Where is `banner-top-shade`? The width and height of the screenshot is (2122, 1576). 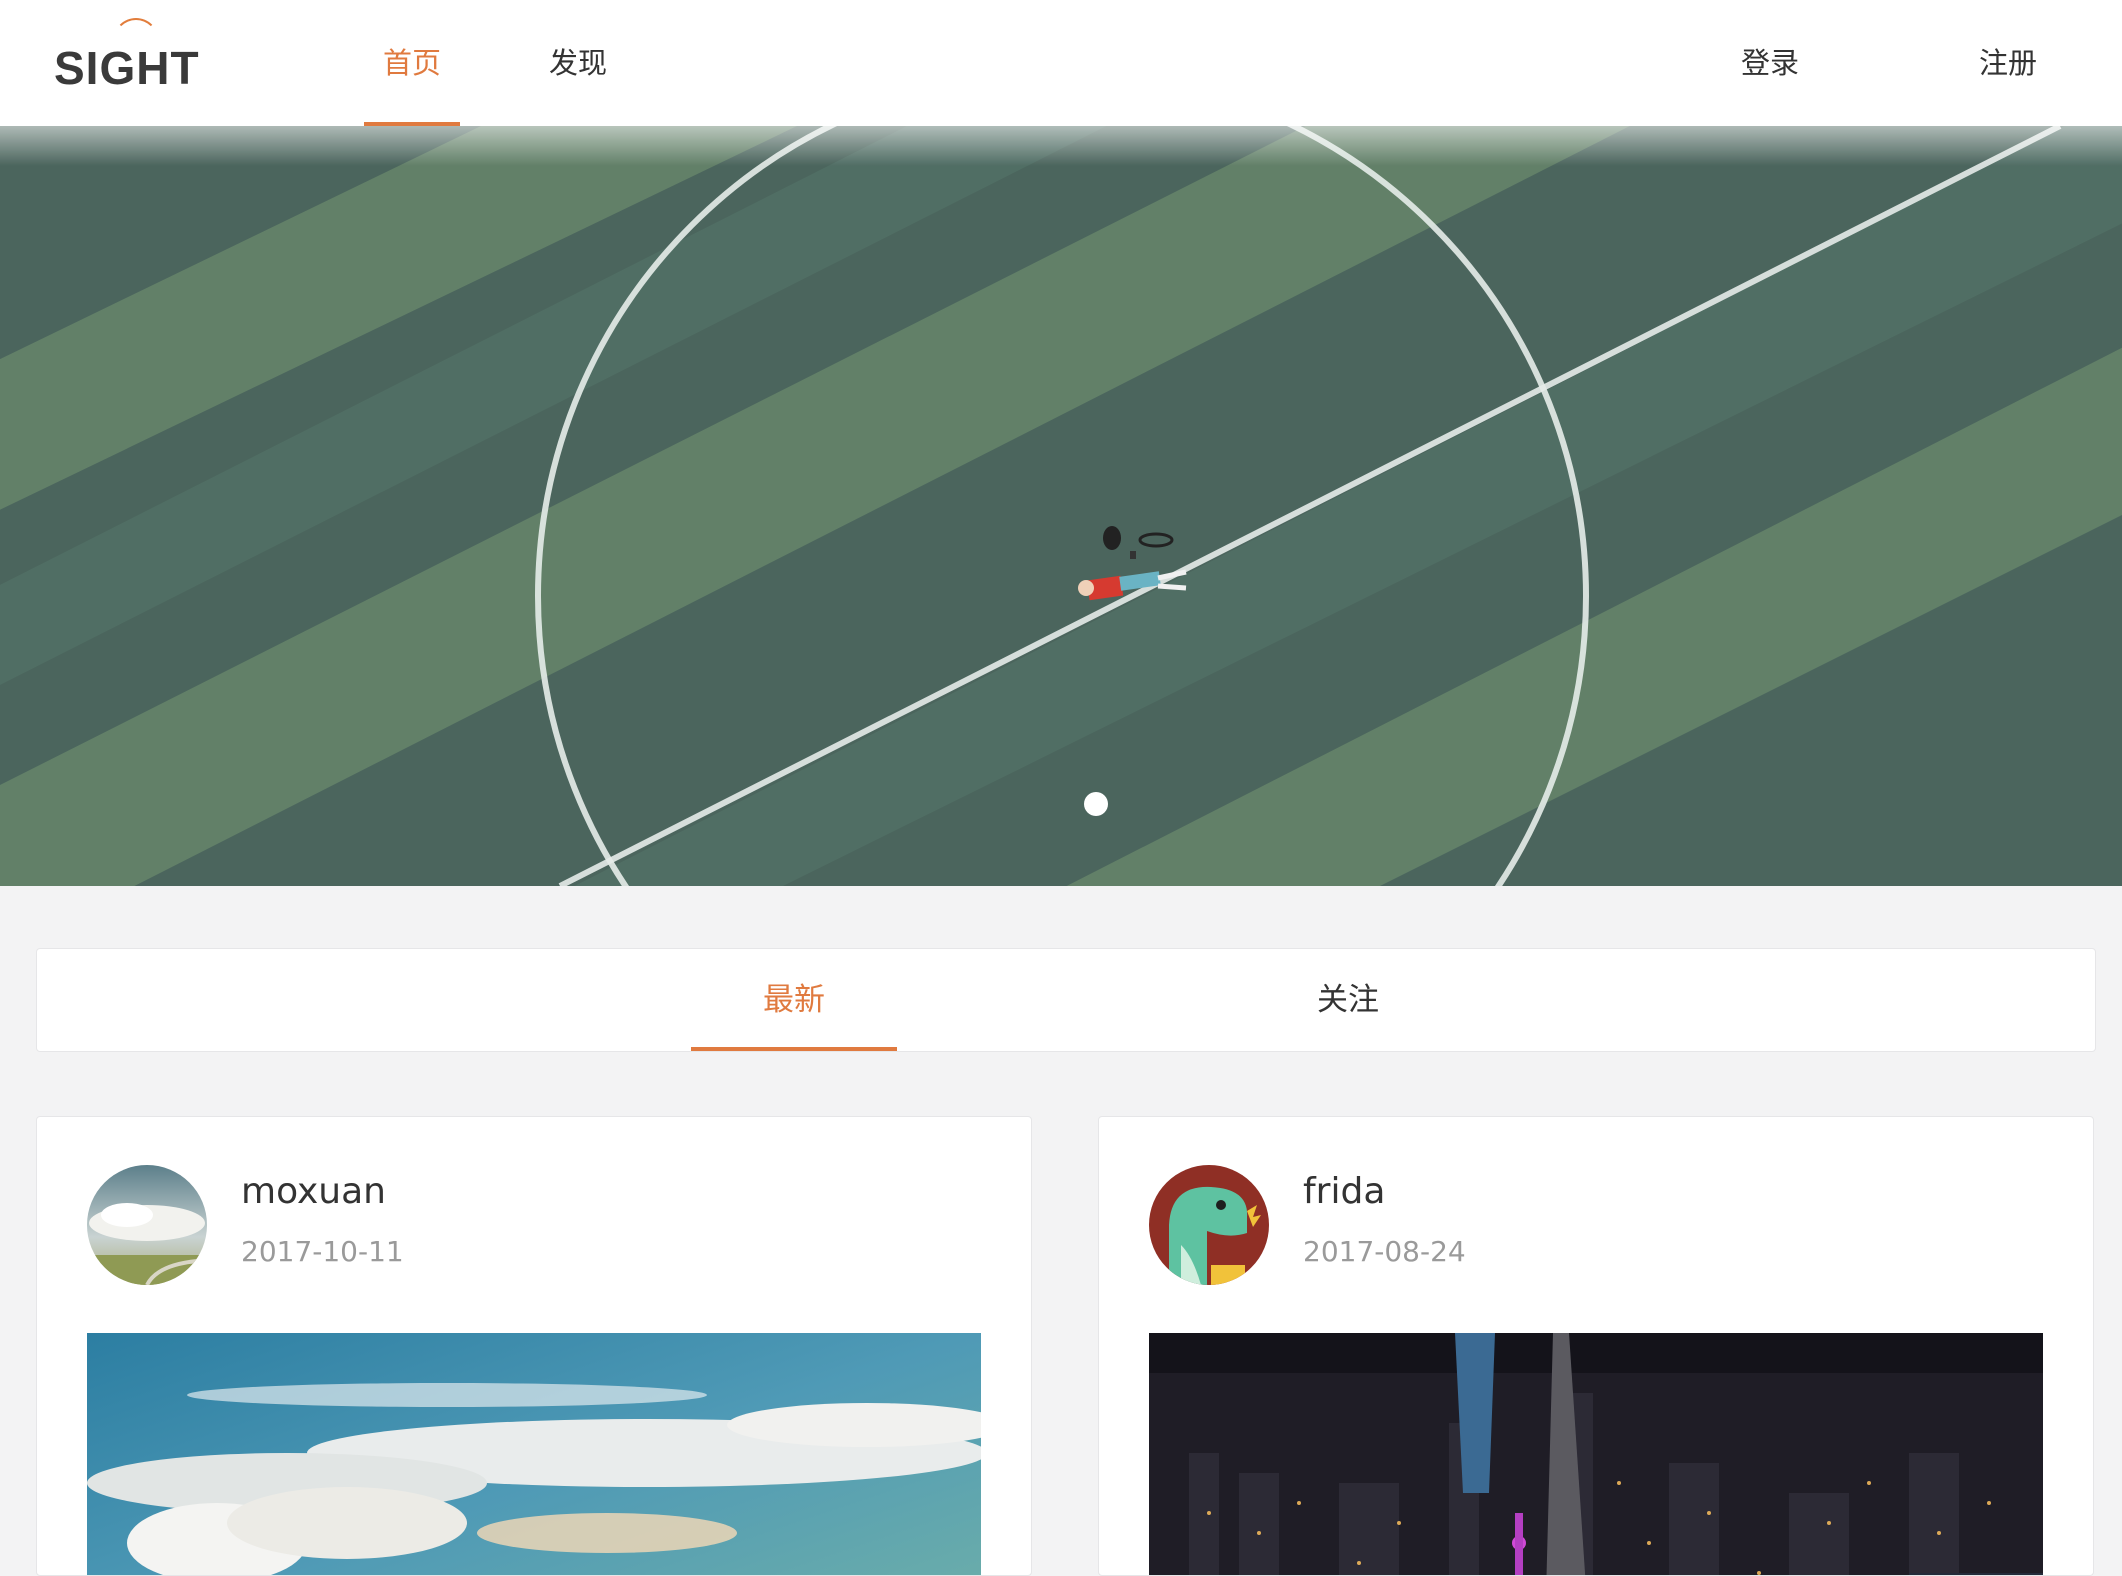 banner-top-shade is located at coordinates (1061, 146).